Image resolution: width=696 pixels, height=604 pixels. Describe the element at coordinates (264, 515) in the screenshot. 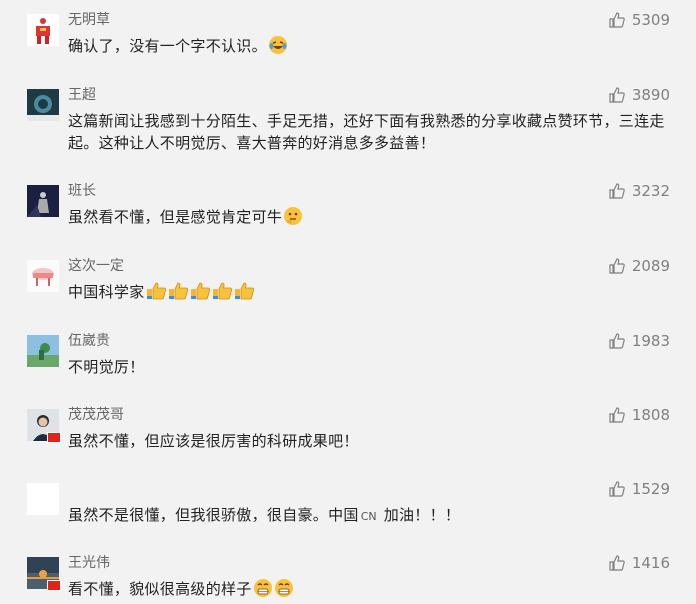

I see `comment-text: 虽然不是很懂，但我很骄傲，很自豪。中国 CN 加油！！！` at that location.